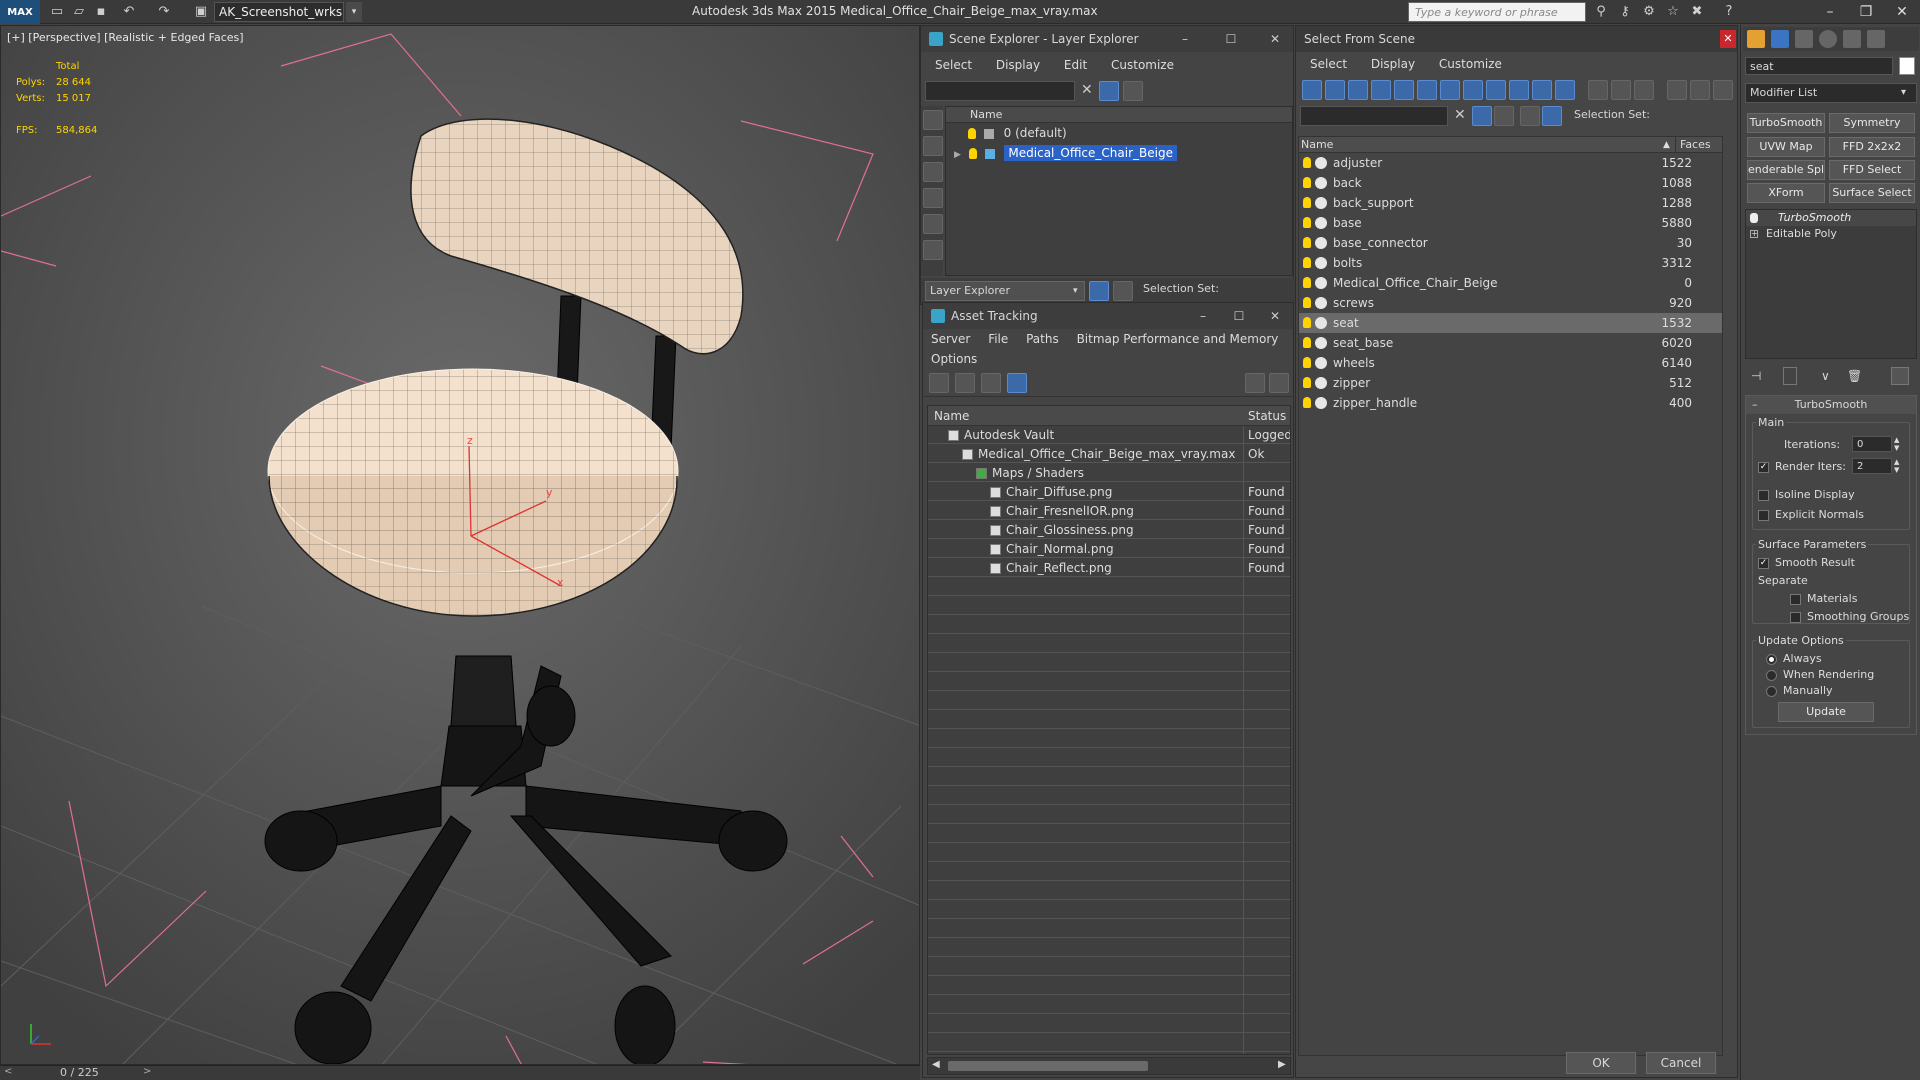 Image resolution: width=1920 pixels, height=1080 pixels. What do you see at coordinates (1275, 39) in the screenshot?
I see `scene-explorer-close-button: ✕` at bounding box center [1275, 39].